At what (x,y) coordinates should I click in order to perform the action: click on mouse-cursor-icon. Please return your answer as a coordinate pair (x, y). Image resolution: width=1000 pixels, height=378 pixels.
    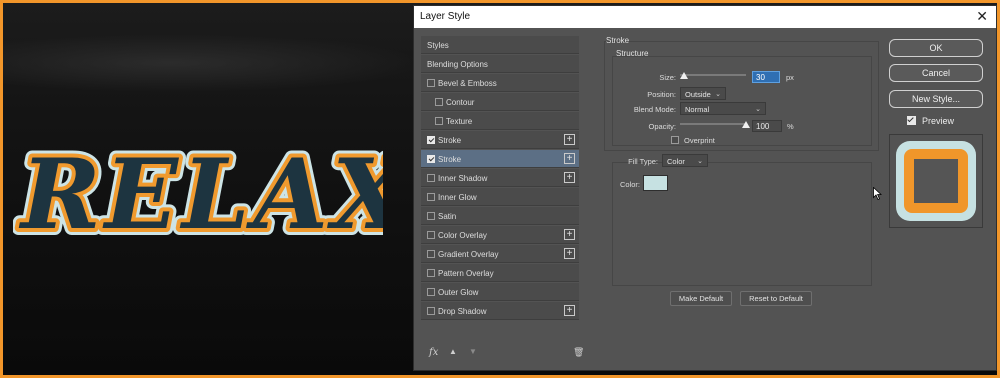
    Looking at the image, I should click on (877, 193).